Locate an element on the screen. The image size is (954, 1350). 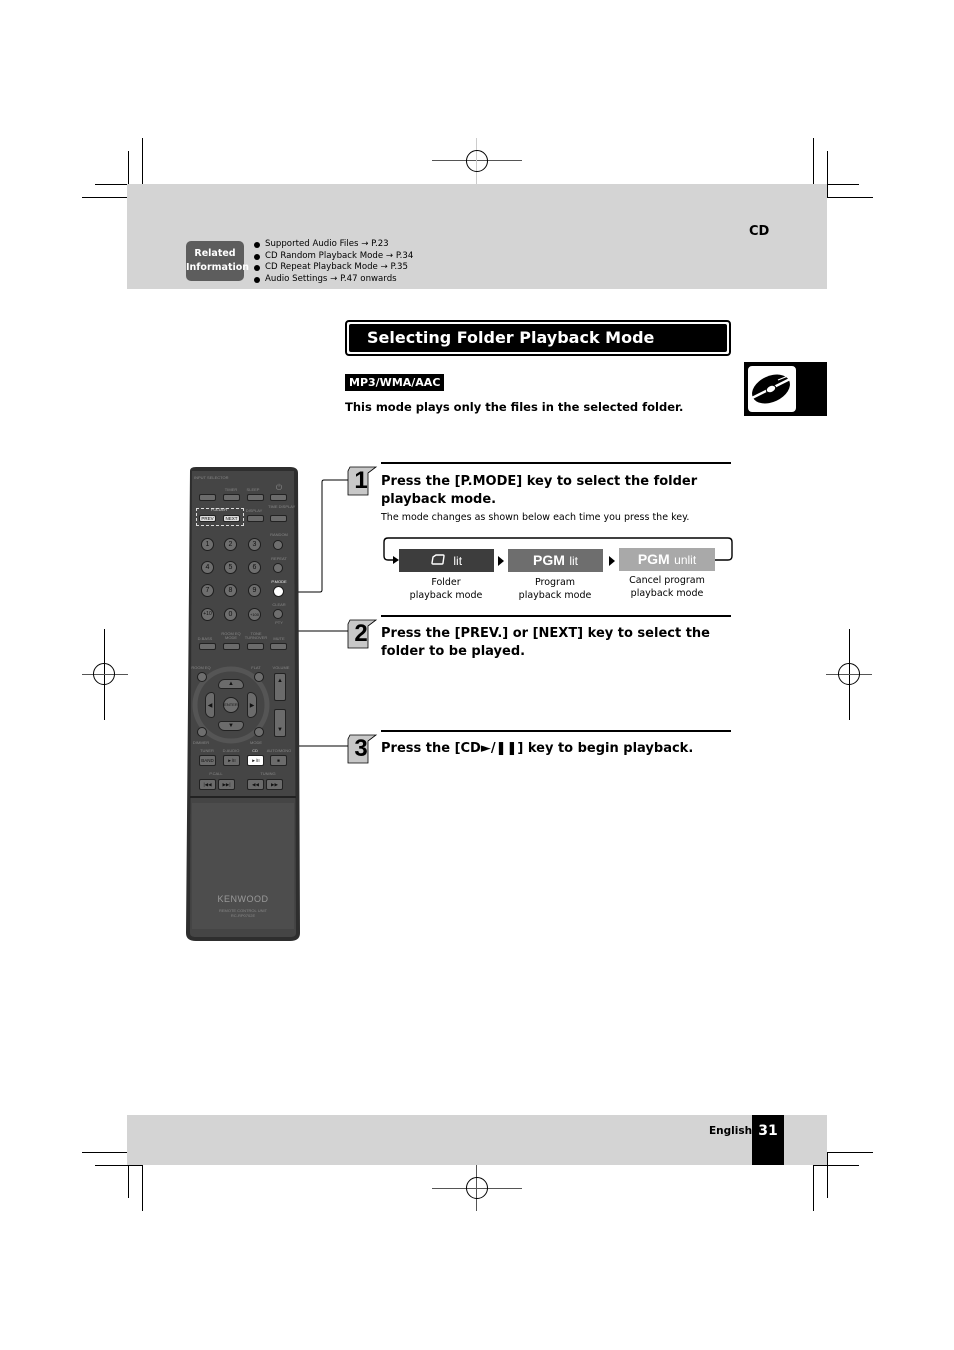
related-item: Supported Audio Files → P.23 is located at coordinates (333, 245).